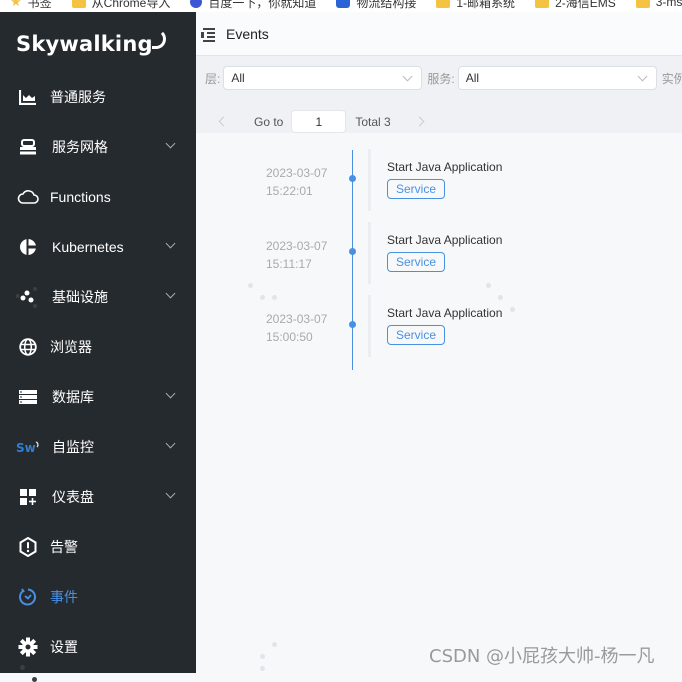 The width and height of the screenshot is (682, 682). What do you see at coordinates (439, 34) in the screenshot?
I see `page-header: Events` at bounding box center [439, 34].